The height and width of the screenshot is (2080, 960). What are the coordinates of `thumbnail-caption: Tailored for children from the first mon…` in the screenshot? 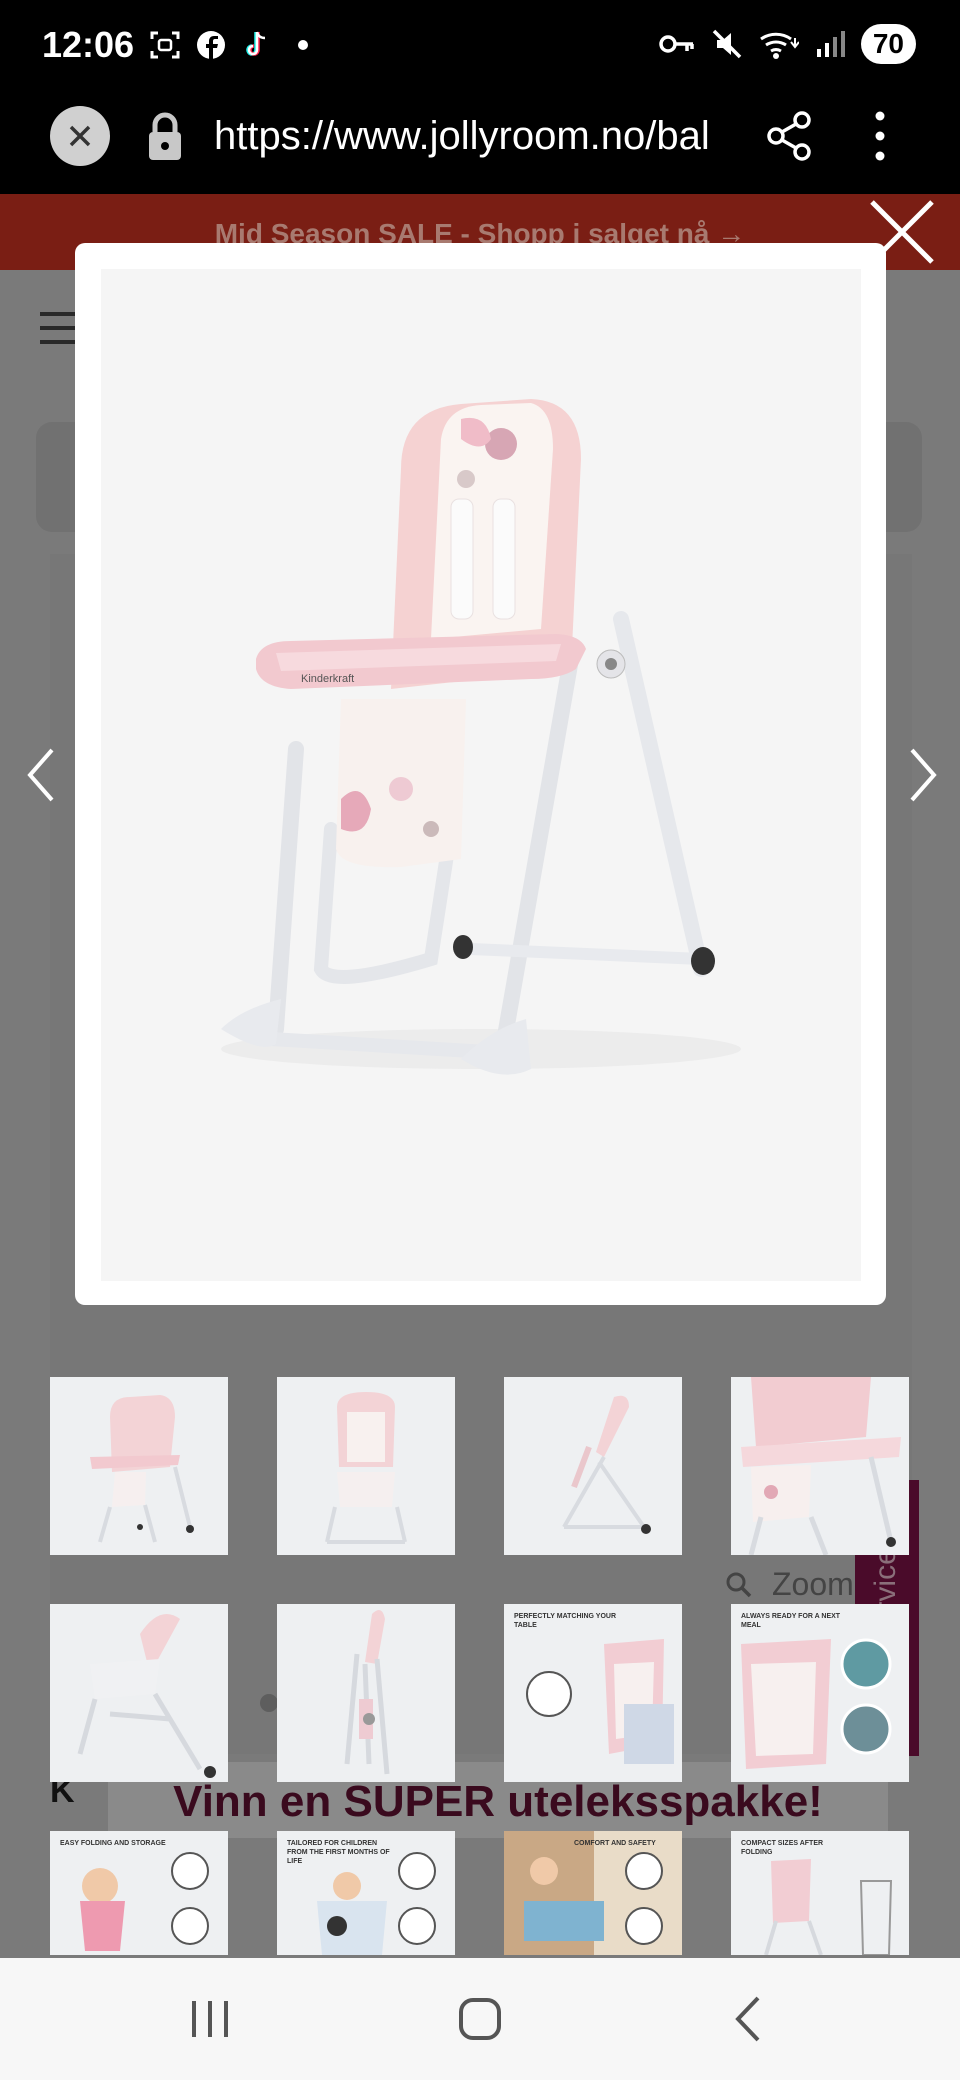 It's located at (338, 1852).